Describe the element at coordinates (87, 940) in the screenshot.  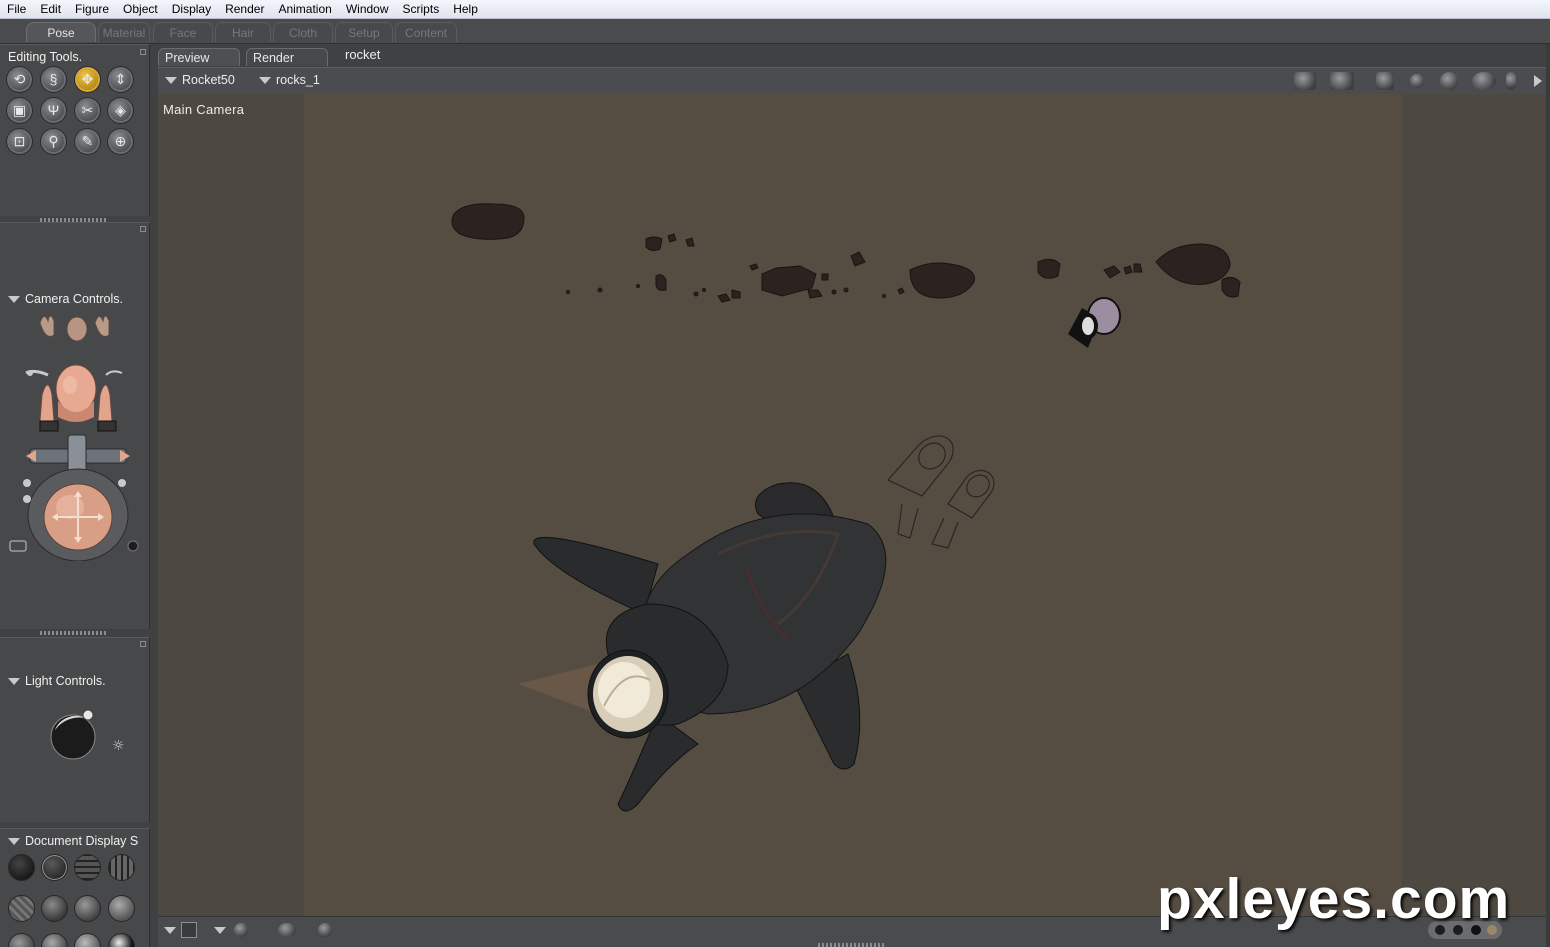
I see `display-texture-shaded-icon` at that location.